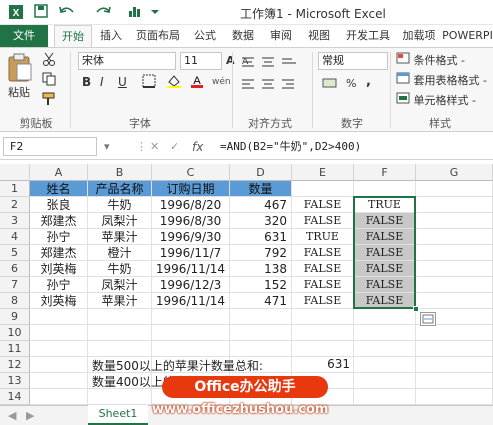 This screenshot has width=493, height=425. Describe the element at coordinates (15, 285) in the screenshot. I see `row-header-7: 7` at that location.